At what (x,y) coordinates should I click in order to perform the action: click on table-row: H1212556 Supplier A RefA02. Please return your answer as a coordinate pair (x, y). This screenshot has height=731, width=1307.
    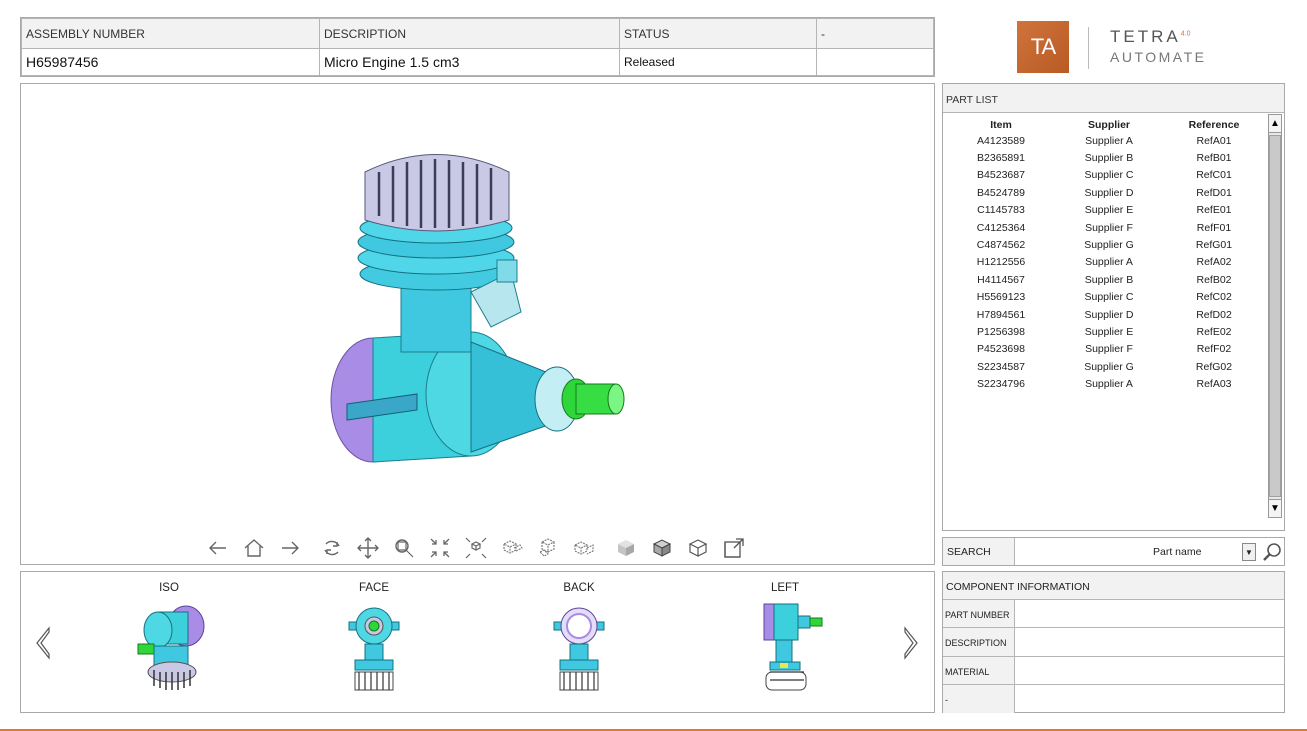
    Looking at the image, I should click on (1106, 262).